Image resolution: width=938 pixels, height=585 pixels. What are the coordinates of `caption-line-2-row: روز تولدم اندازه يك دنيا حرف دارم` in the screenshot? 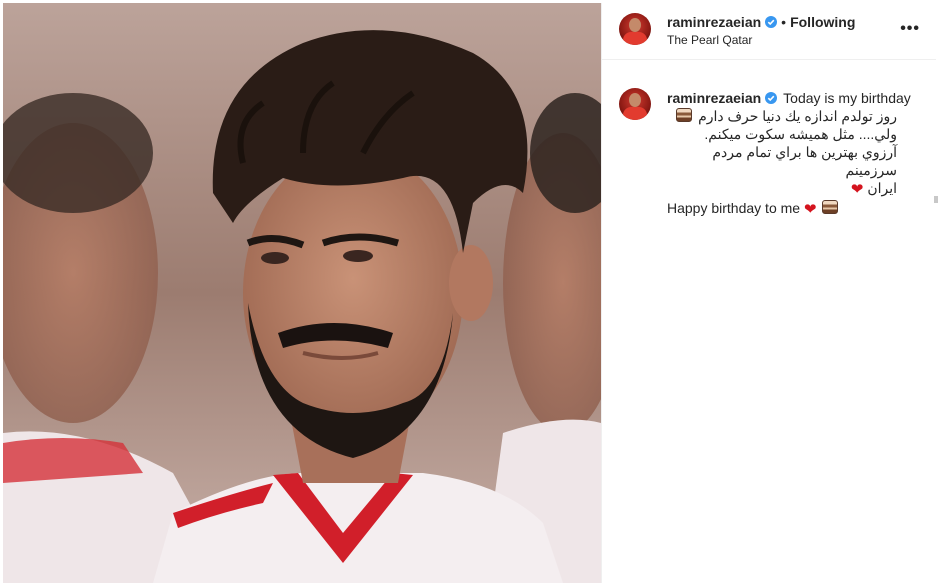 It's located at (782, 116).